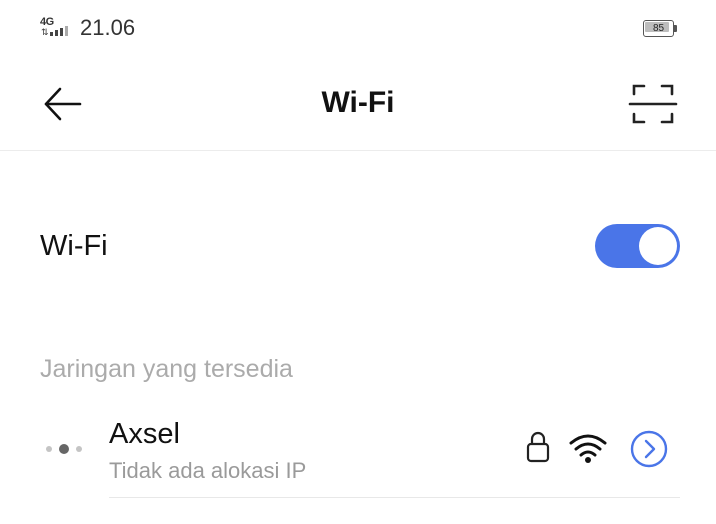 The height and width of the screenshot is (524, 716). Describe the element at coordinates (208, 470) in the screenshot. I see `network-status: Tidak ada alokasi IP` at that location.